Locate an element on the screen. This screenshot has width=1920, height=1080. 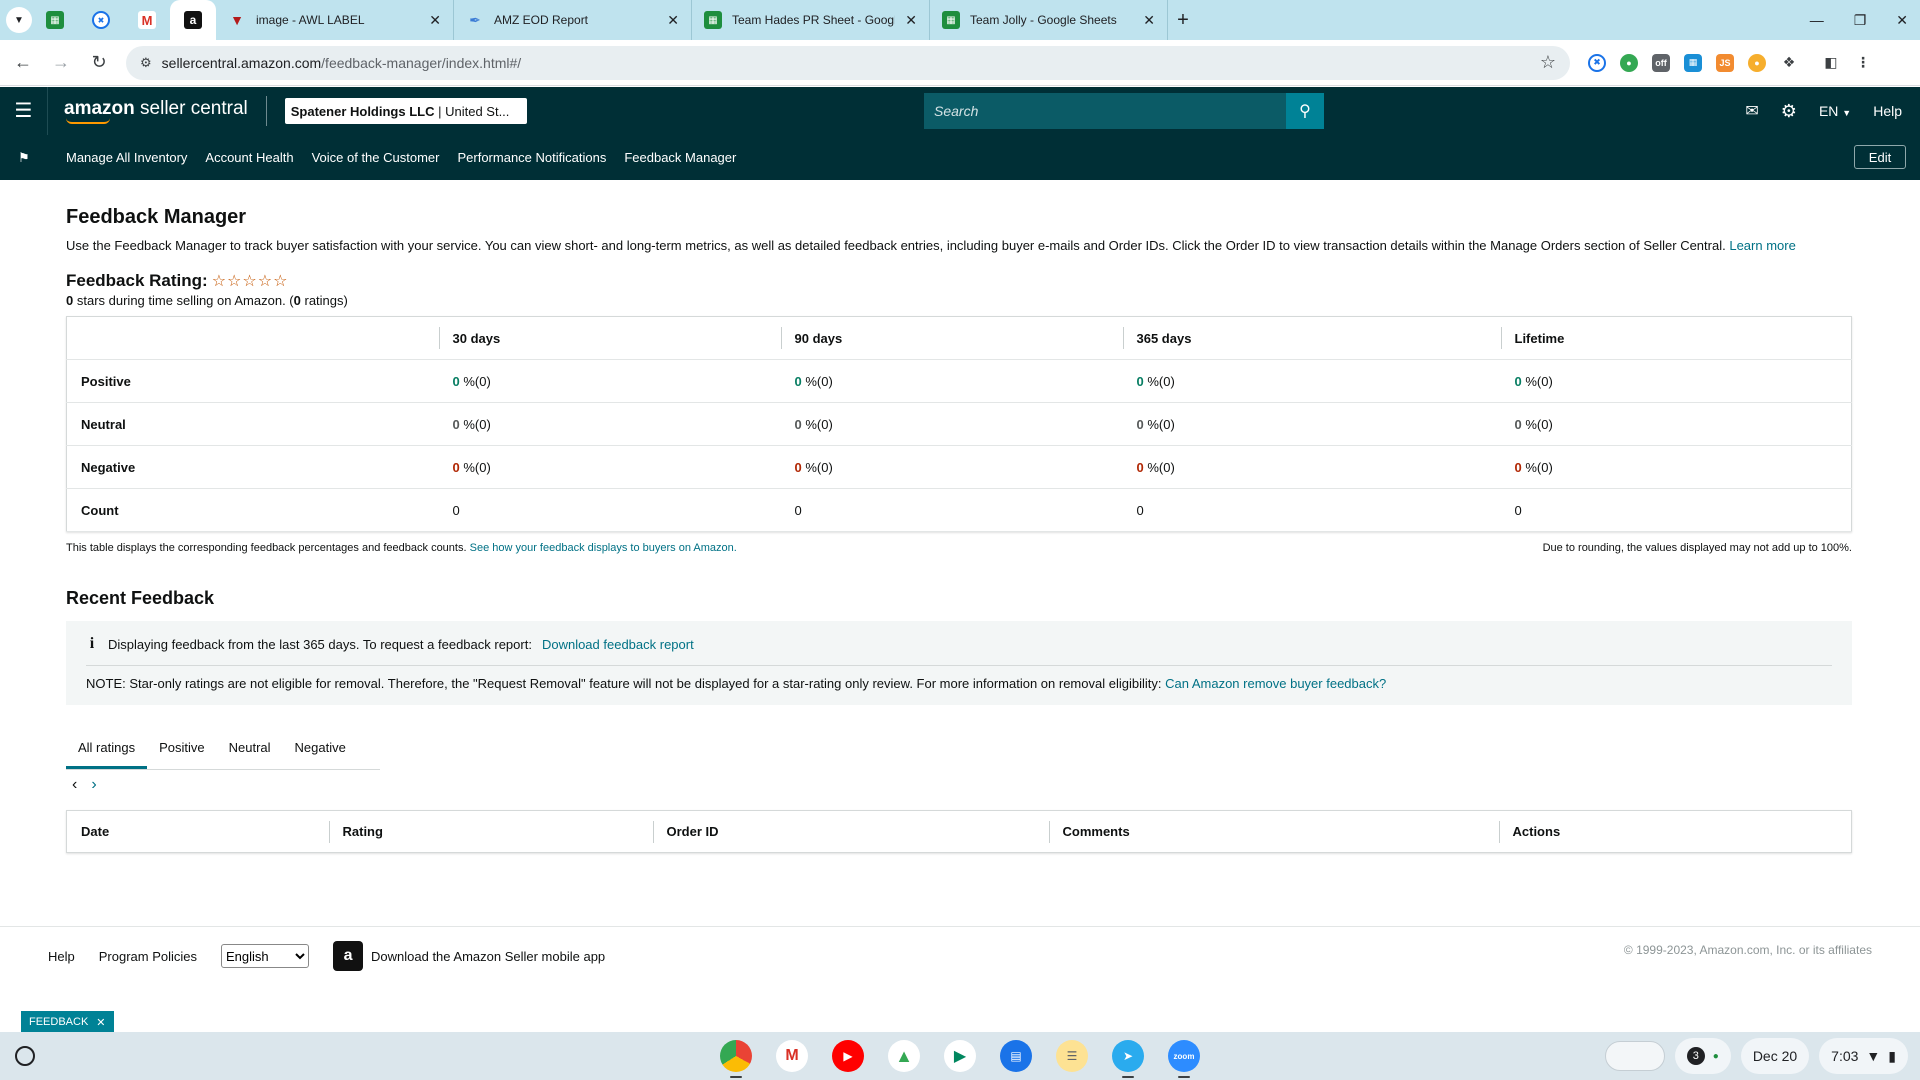
tab-title: image - AWL LABEL is located at coordinates (310, 20).